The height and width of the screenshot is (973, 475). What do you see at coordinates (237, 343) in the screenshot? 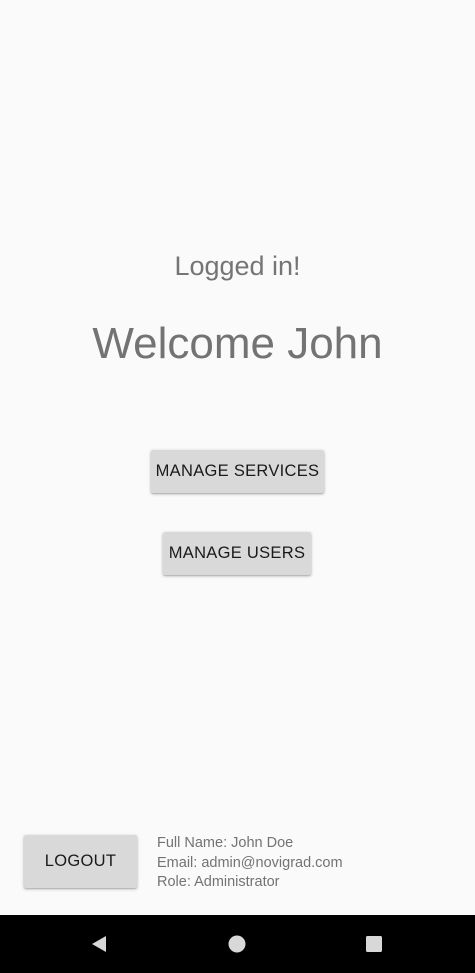
I see `welcome-heading: Welcome John` at bounding box center [237, 343].